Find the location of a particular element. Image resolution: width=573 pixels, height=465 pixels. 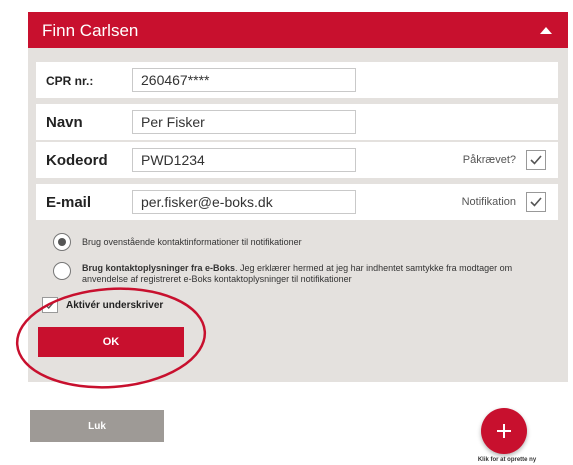

activate-signer-label: Aktivér underskriver is located at coordinates (115, 305).